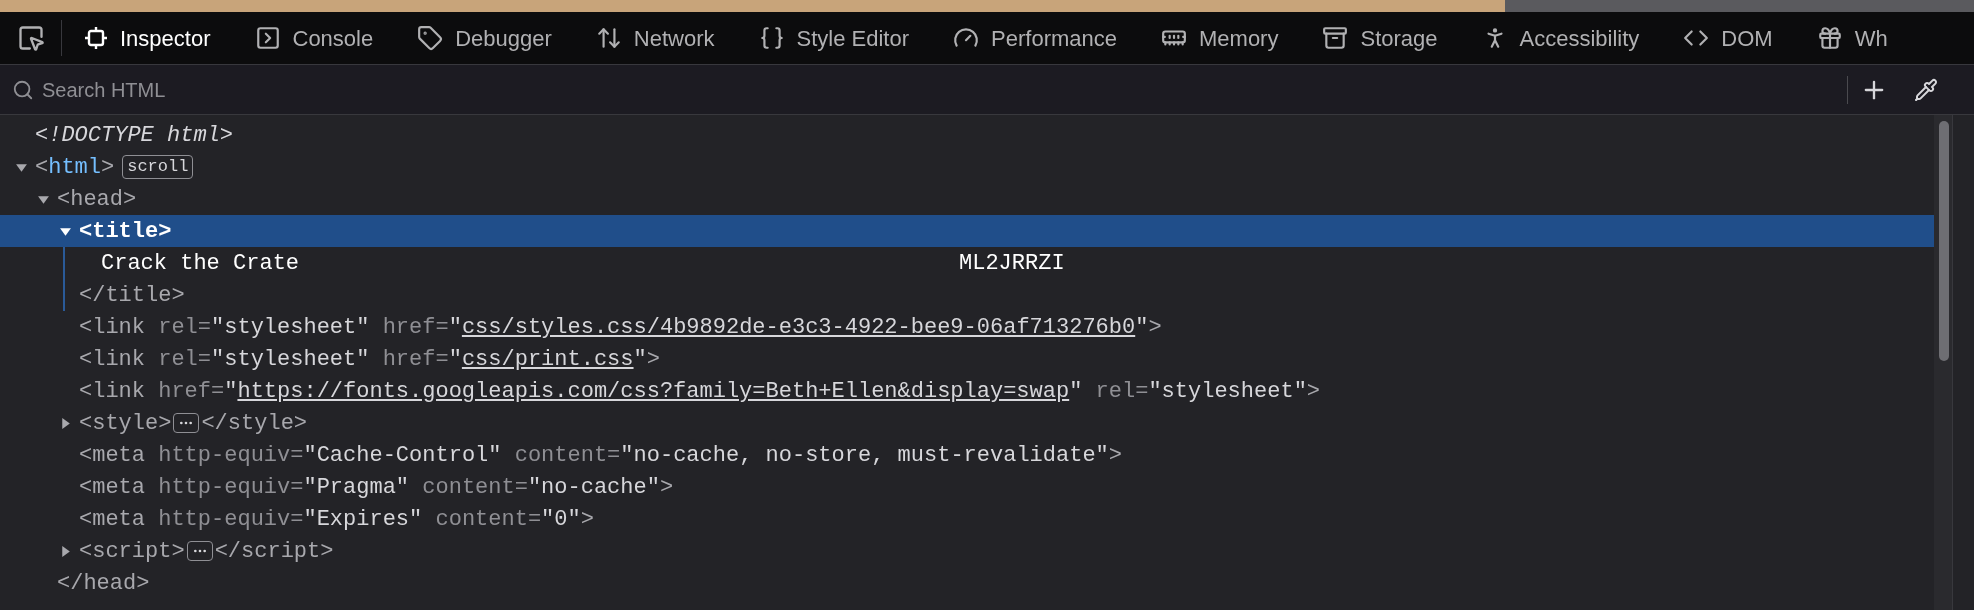 The width and height of the screenshot is (1974, 610). Describe the element at coordinates (653, 391) in the screenshot. I see `url-link: https://fonts.googleapis.com/css?family=Beth+Ellen&display=swap` at that location.